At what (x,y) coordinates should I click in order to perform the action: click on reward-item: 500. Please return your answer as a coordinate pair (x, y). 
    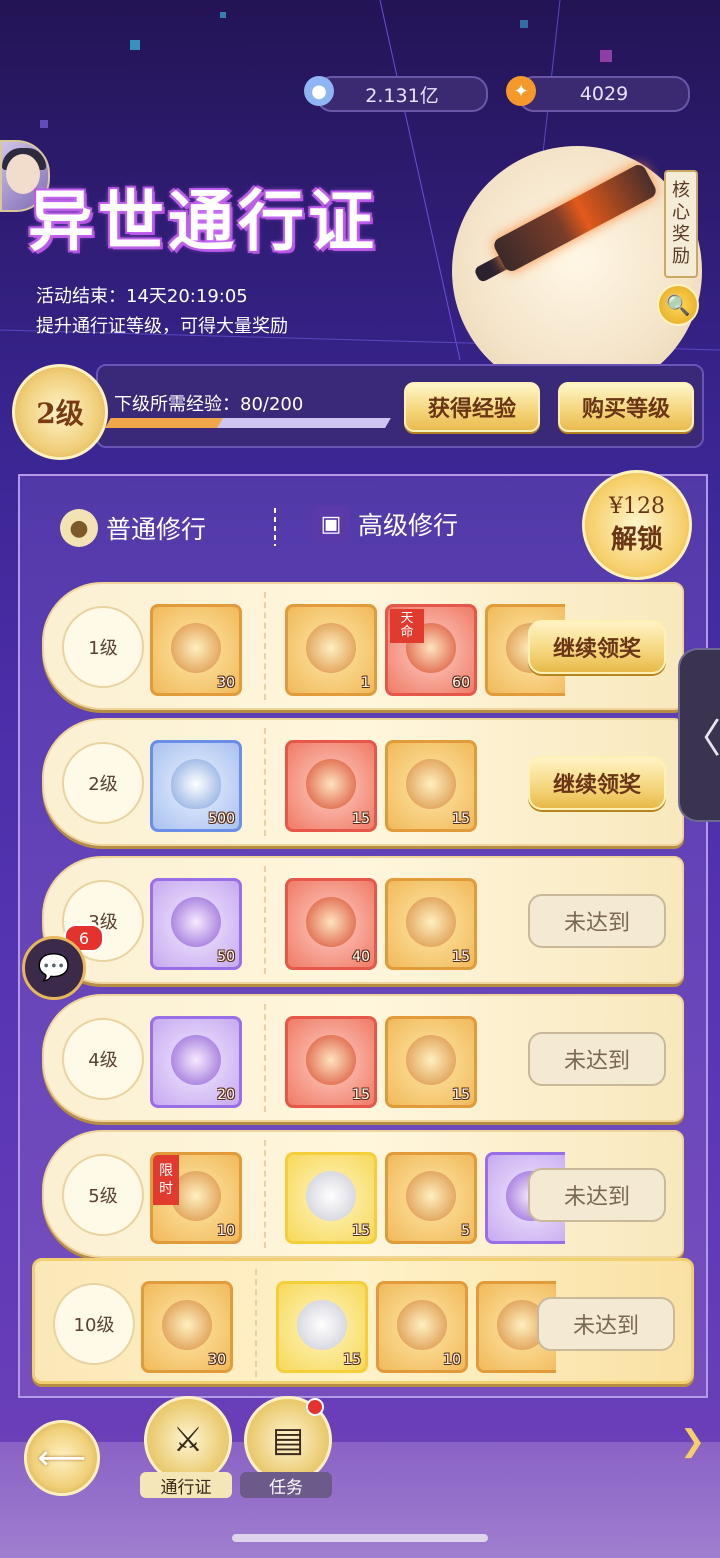
    Looking at the image, I should click on (196, 786).